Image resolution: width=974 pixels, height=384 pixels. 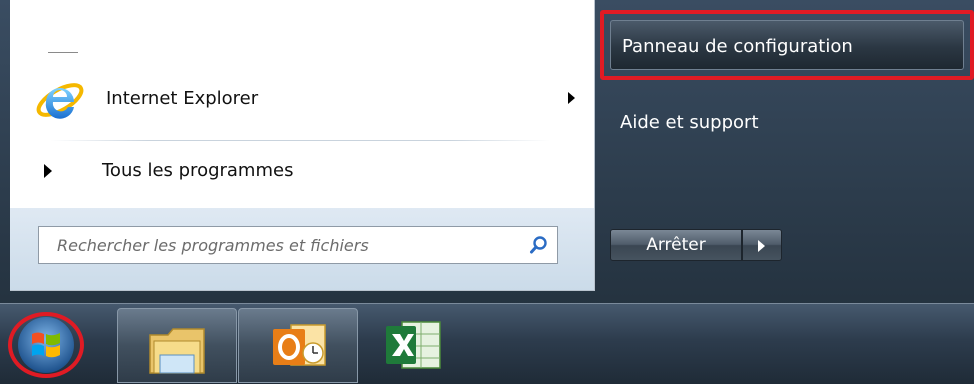 I want to click on start-button, so click(x=48, y=347).